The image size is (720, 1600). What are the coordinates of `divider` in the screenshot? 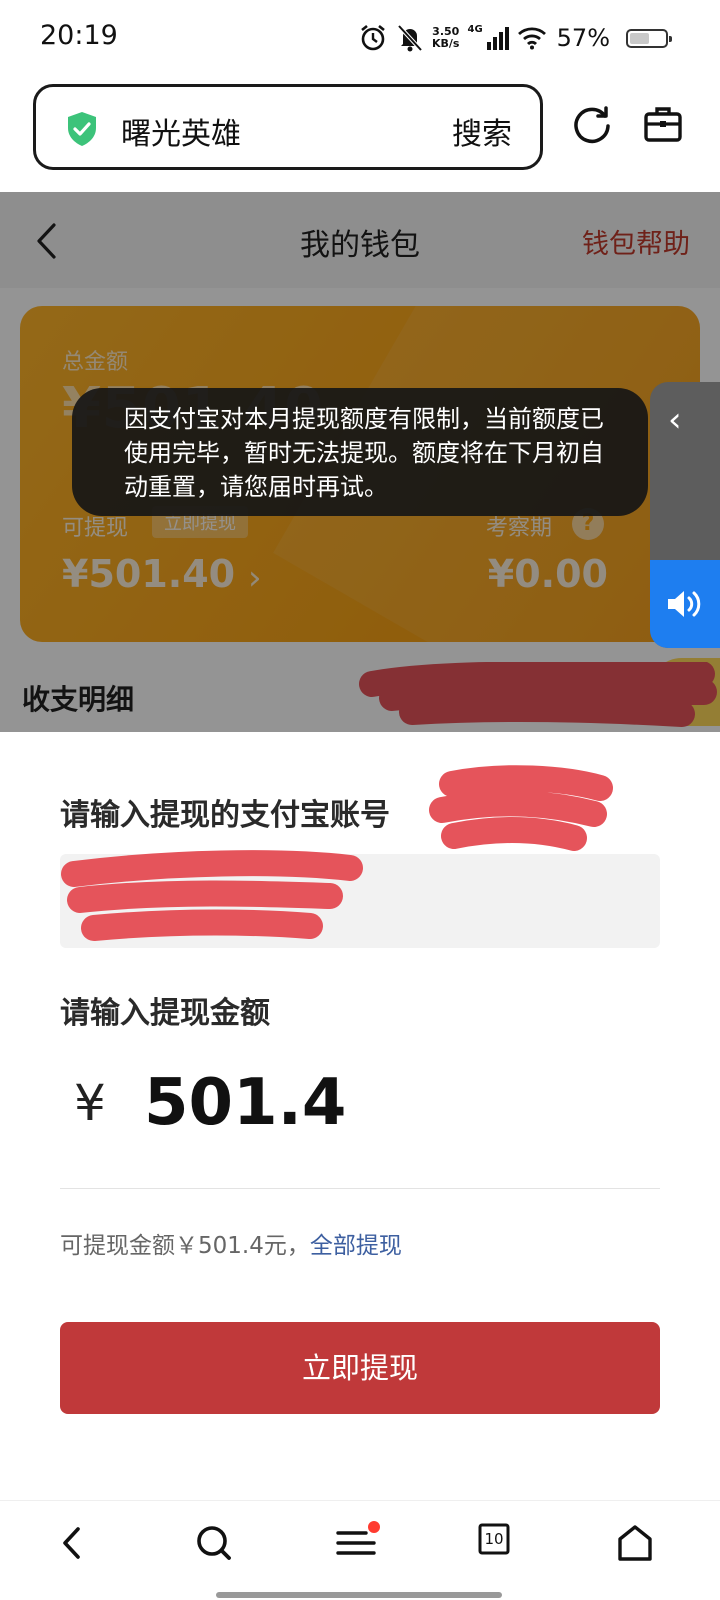 It's located at (360, 1188).